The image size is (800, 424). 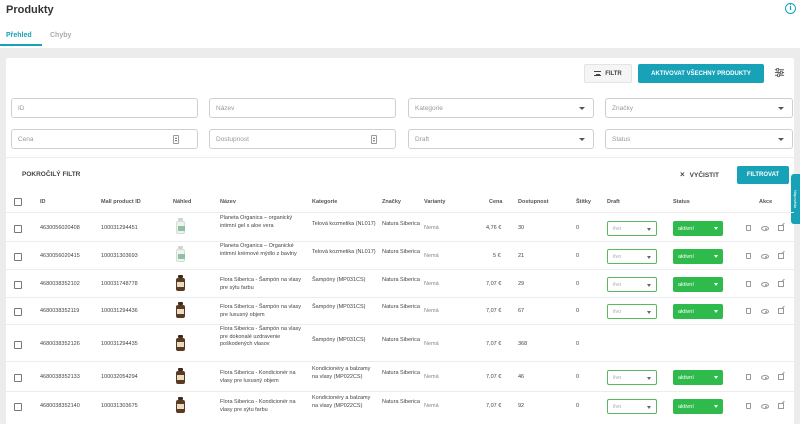 What do you see at coordinates (795, 199) in the screenshot?
I see `help-side-tab: Nápověda` at bounding box center [795, 199].